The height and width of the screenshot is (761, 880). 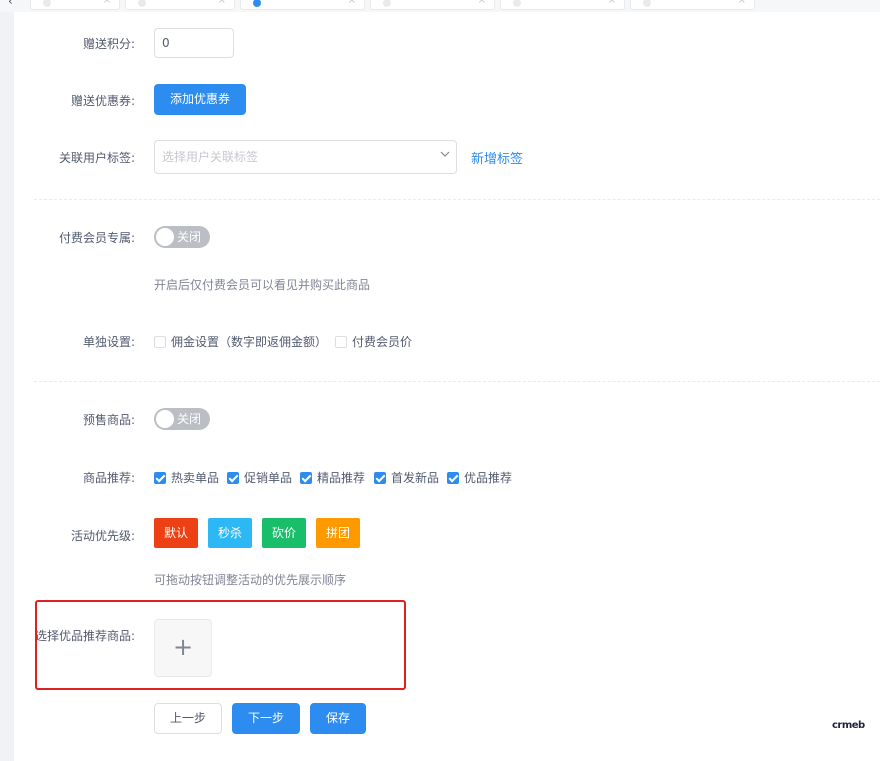 What do you see at coordinates (266, 718) in the screenshot?
I see `next-step-button: 下一步` at bounding box center [266, 718].